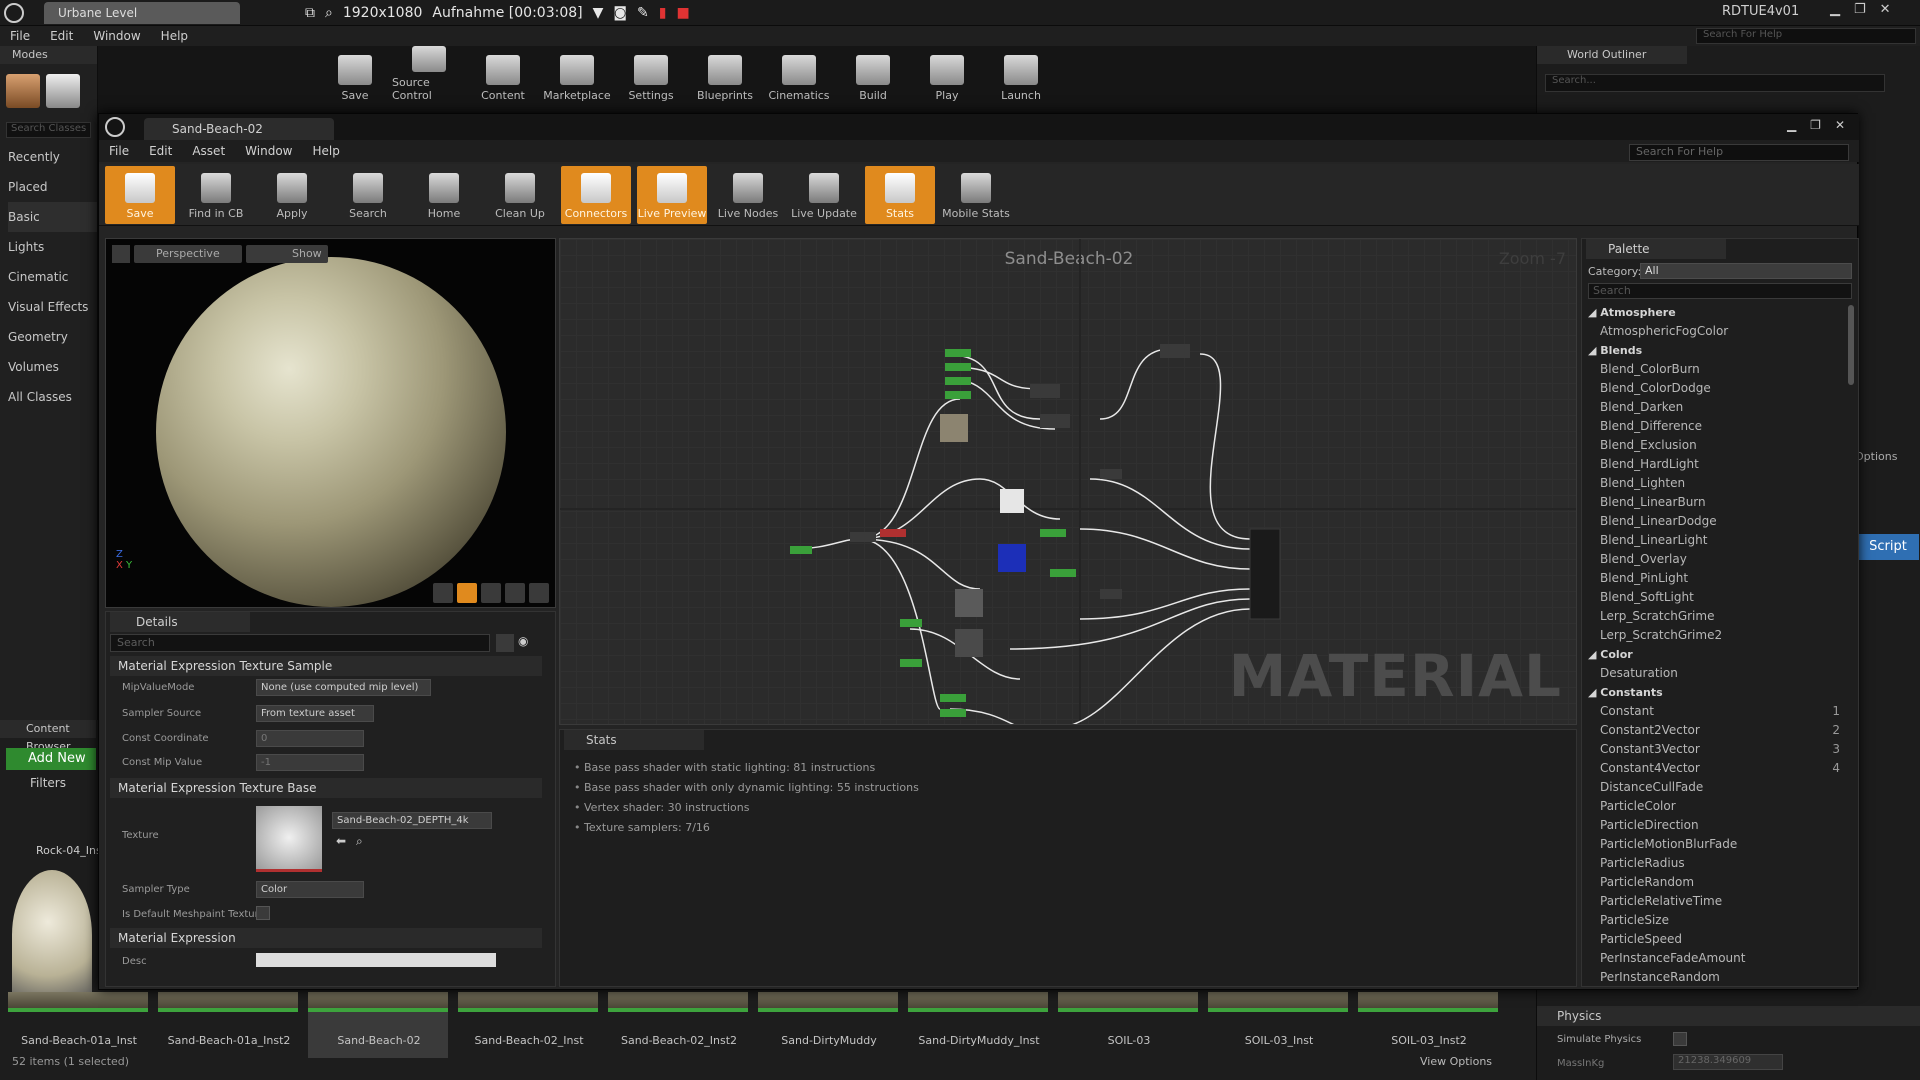  Describe the element at coordinates (1680, 1039) in the screenshot. I see `simulate-physics-checkbox` at that location.